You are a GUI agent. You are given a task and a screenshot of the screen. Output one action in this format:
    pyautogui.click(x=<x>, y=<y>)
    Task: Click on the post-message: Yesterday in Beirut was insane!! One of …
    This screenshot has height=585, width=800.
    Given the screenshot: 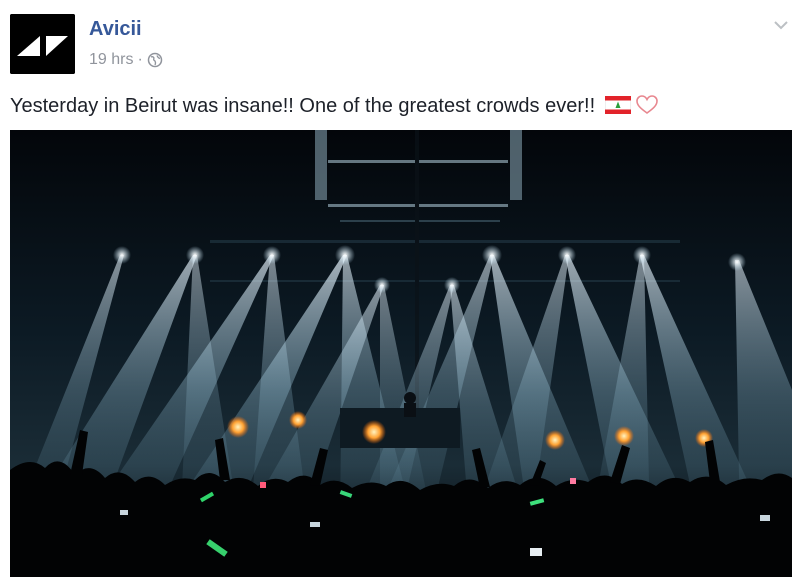 What is the action you would take?
    pyautogui.click(x=334, y=106)
    